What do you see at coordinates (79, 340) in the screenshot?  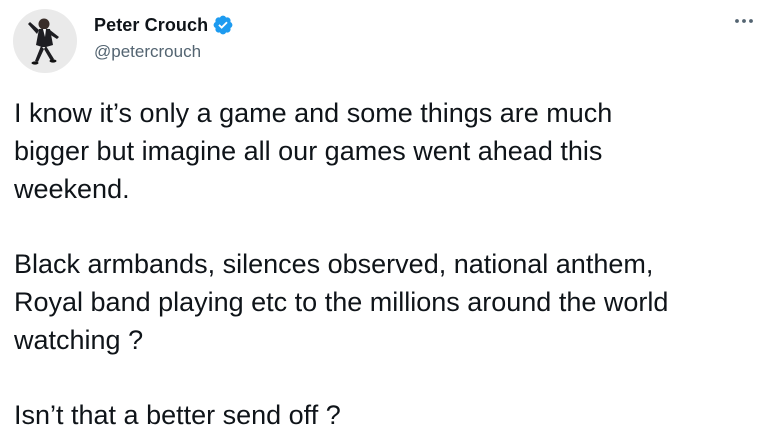 I see `tweet-line: watching ?` at bounding box center [79, 340].